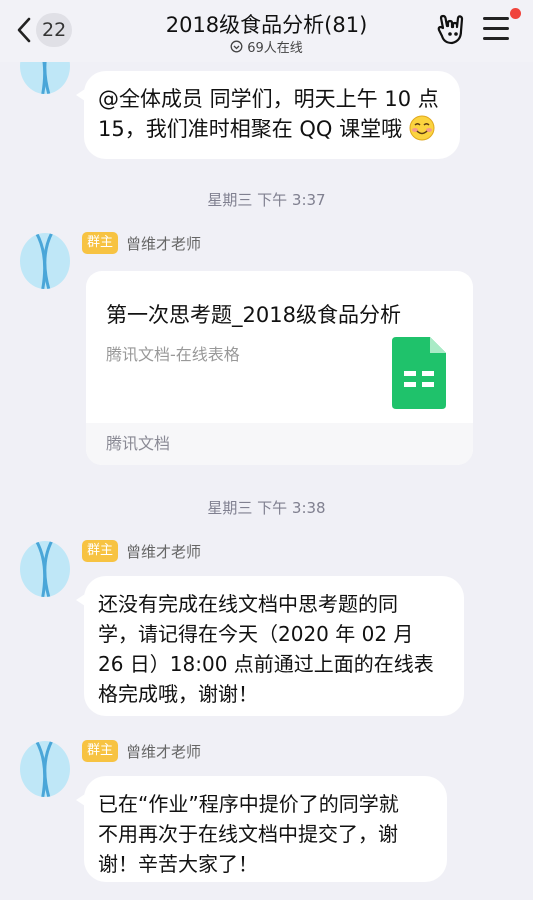 This screenshot has width=533, height=900. I want to click on message-text-line: 26 日）18:00 点前通过上面的在线表, so click(266, 664).